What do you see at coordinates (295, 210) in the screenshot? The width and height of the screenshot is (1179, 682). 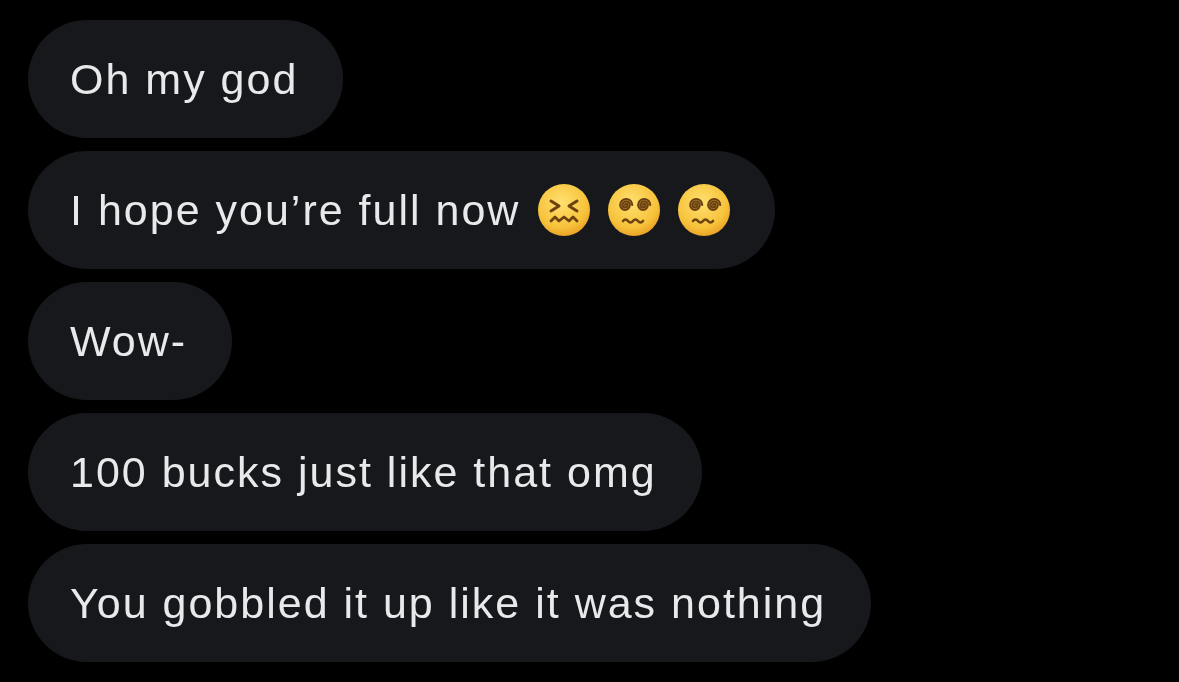 I see `message-text: I hope you’re full now` at bounding box center [295, 210].